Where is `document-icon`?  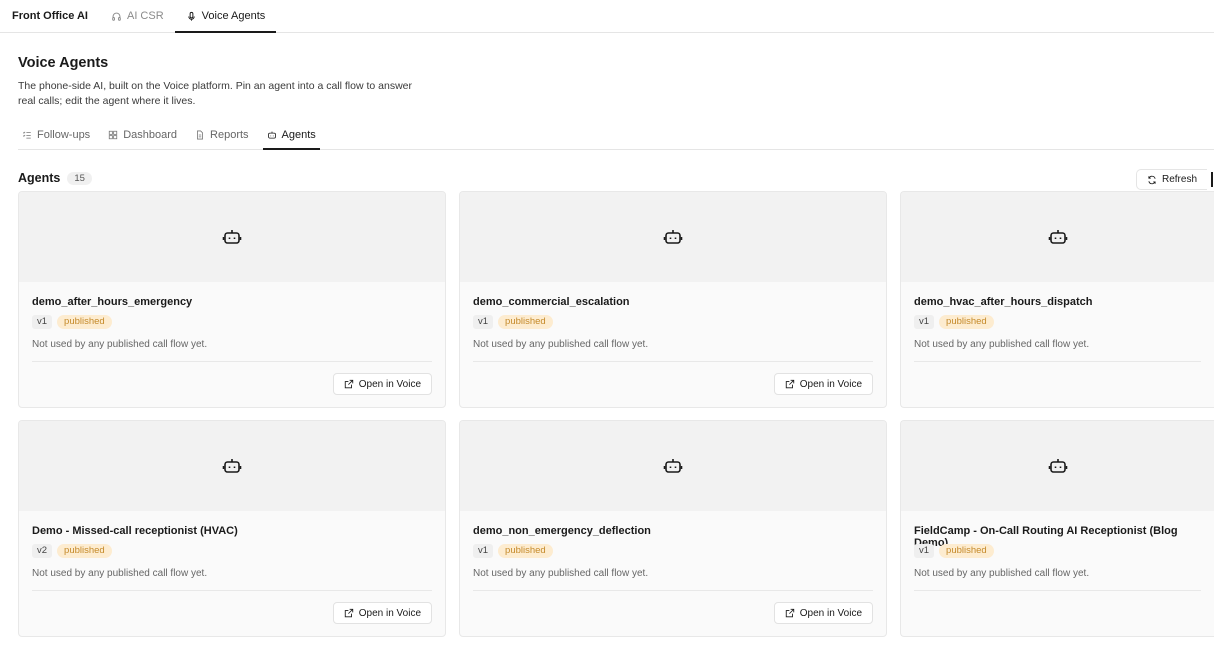
document-icon is located at coordinates (200, 135).